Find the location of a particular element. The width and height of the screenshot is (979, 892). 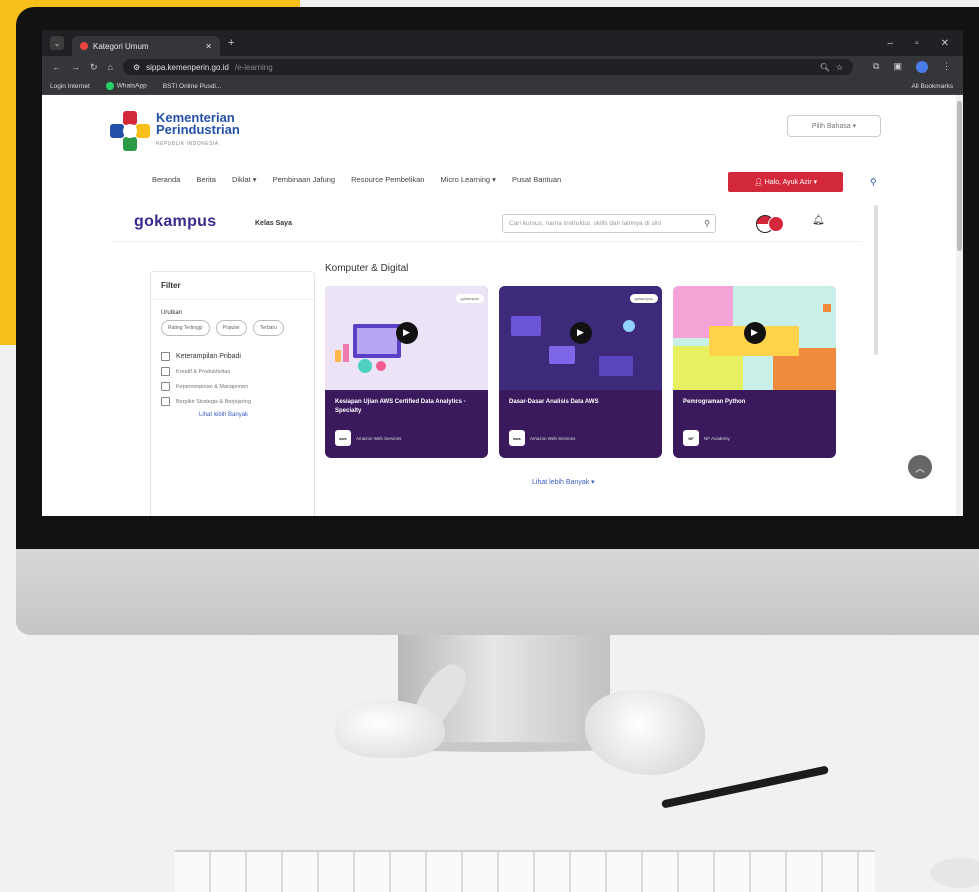

section-title: Komputer & Digital is located at coordinates (367, 268).